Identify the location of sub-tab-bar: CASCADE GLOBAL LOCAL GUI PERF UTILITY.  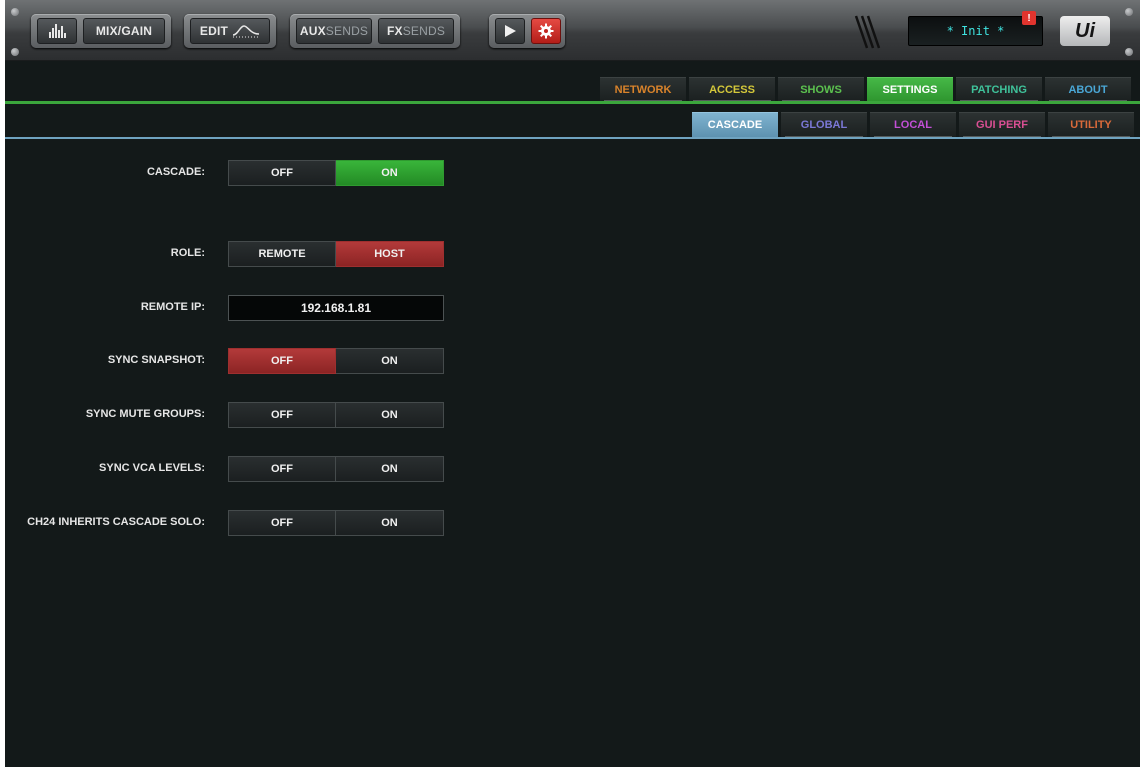
(913, 124).